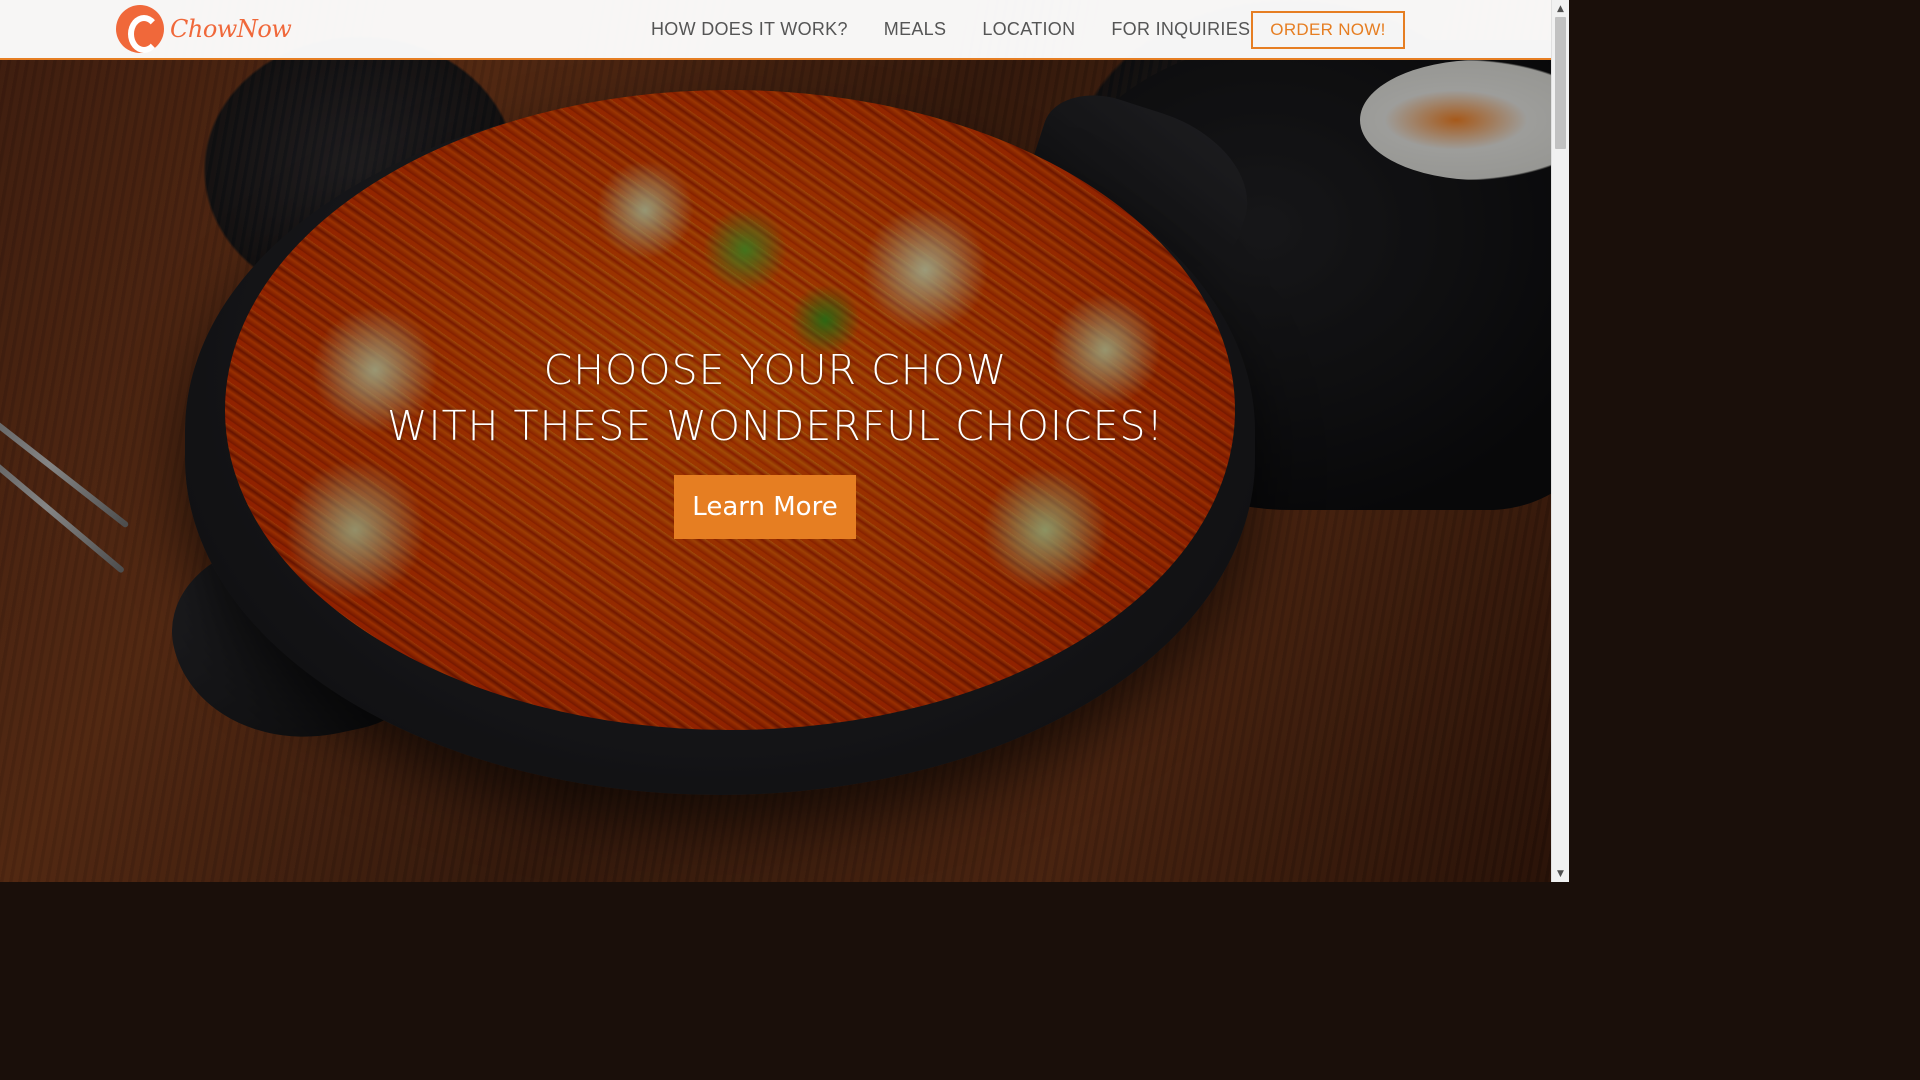 The image size is (1920, 1080). Describe the element at coordinates (1028, 29) in the screenshot. I see `nav-link-location: LOCATION` at that location.